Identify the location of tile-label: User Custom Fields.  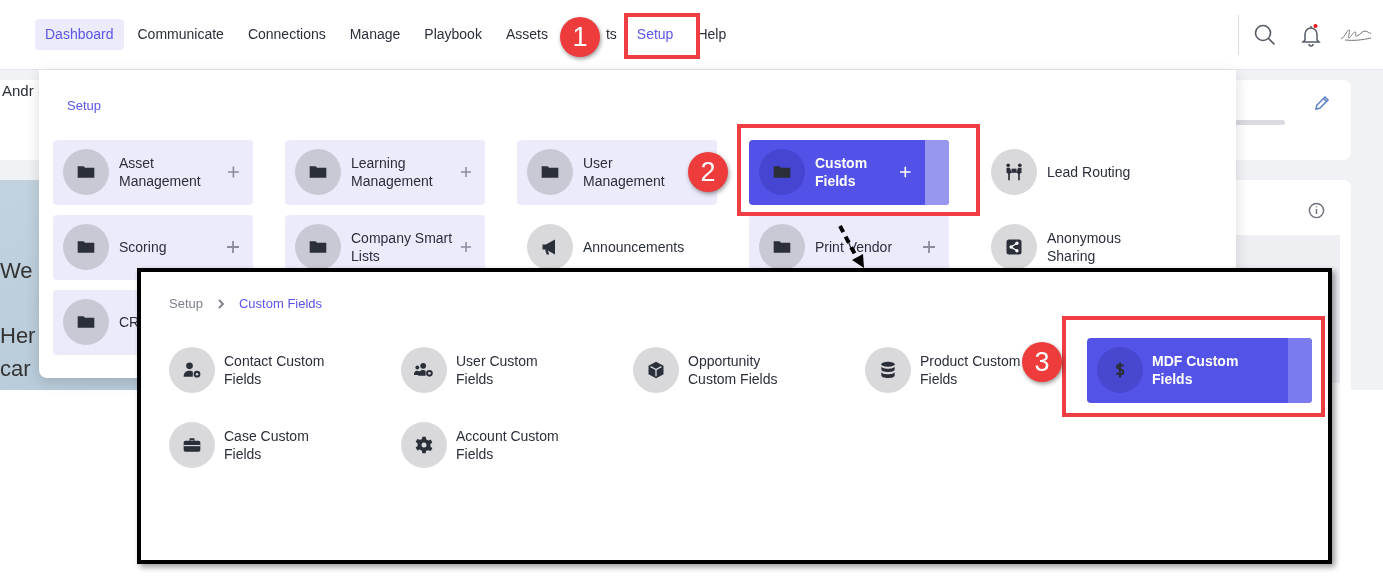
(497, 370).